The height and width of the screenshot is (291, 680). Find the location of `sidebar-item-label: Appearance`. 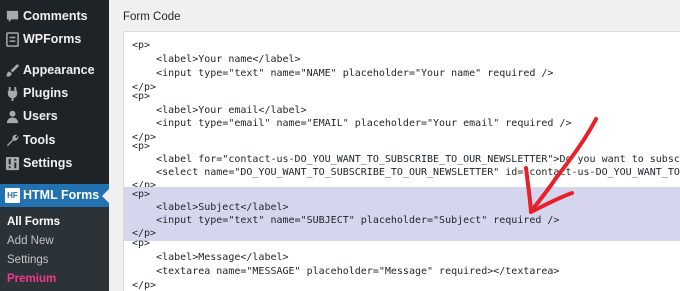

sidebar-item-label: Appearance is located at coordinates (59, 70).